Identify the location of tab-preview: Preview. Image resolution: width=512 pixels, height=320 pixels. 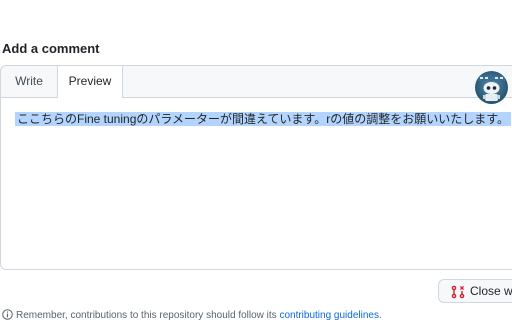
(90, 82).